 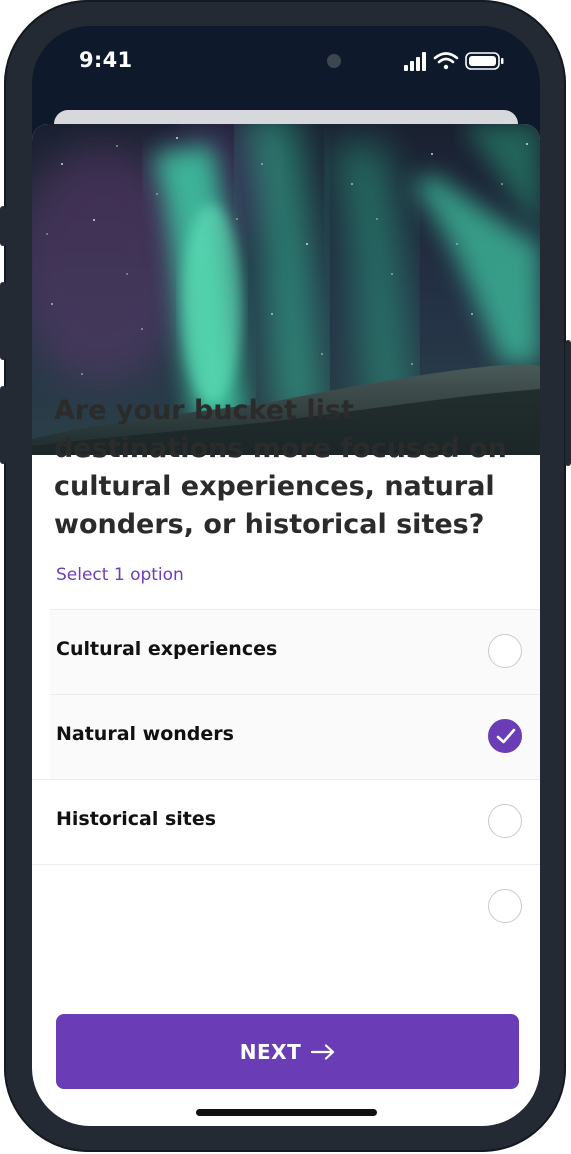 I want to click on next-button-label: NEXT, so click(x=270, y=1051).